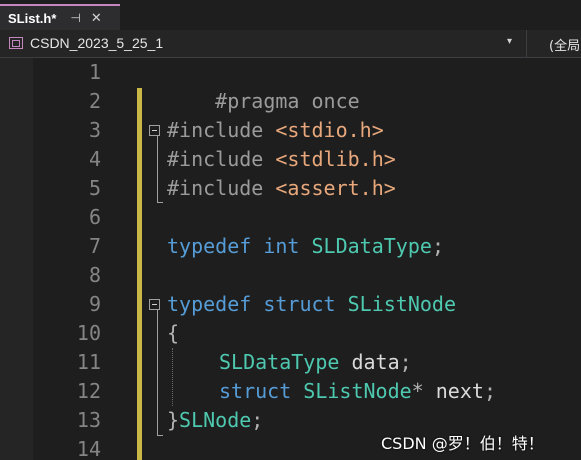 The height and width of the screenshot is (460, 581). What do you see at coordinates (94, 188) in the screenshot?
I see `line-number: 5` at bounding box center [94, 188].